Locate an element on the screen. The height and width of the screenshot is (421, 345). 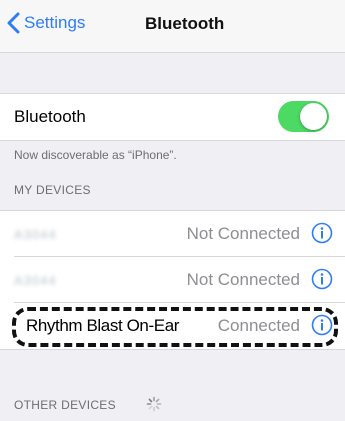
bluetooth-group: Bluetooth is located at coordinates (172, 117).